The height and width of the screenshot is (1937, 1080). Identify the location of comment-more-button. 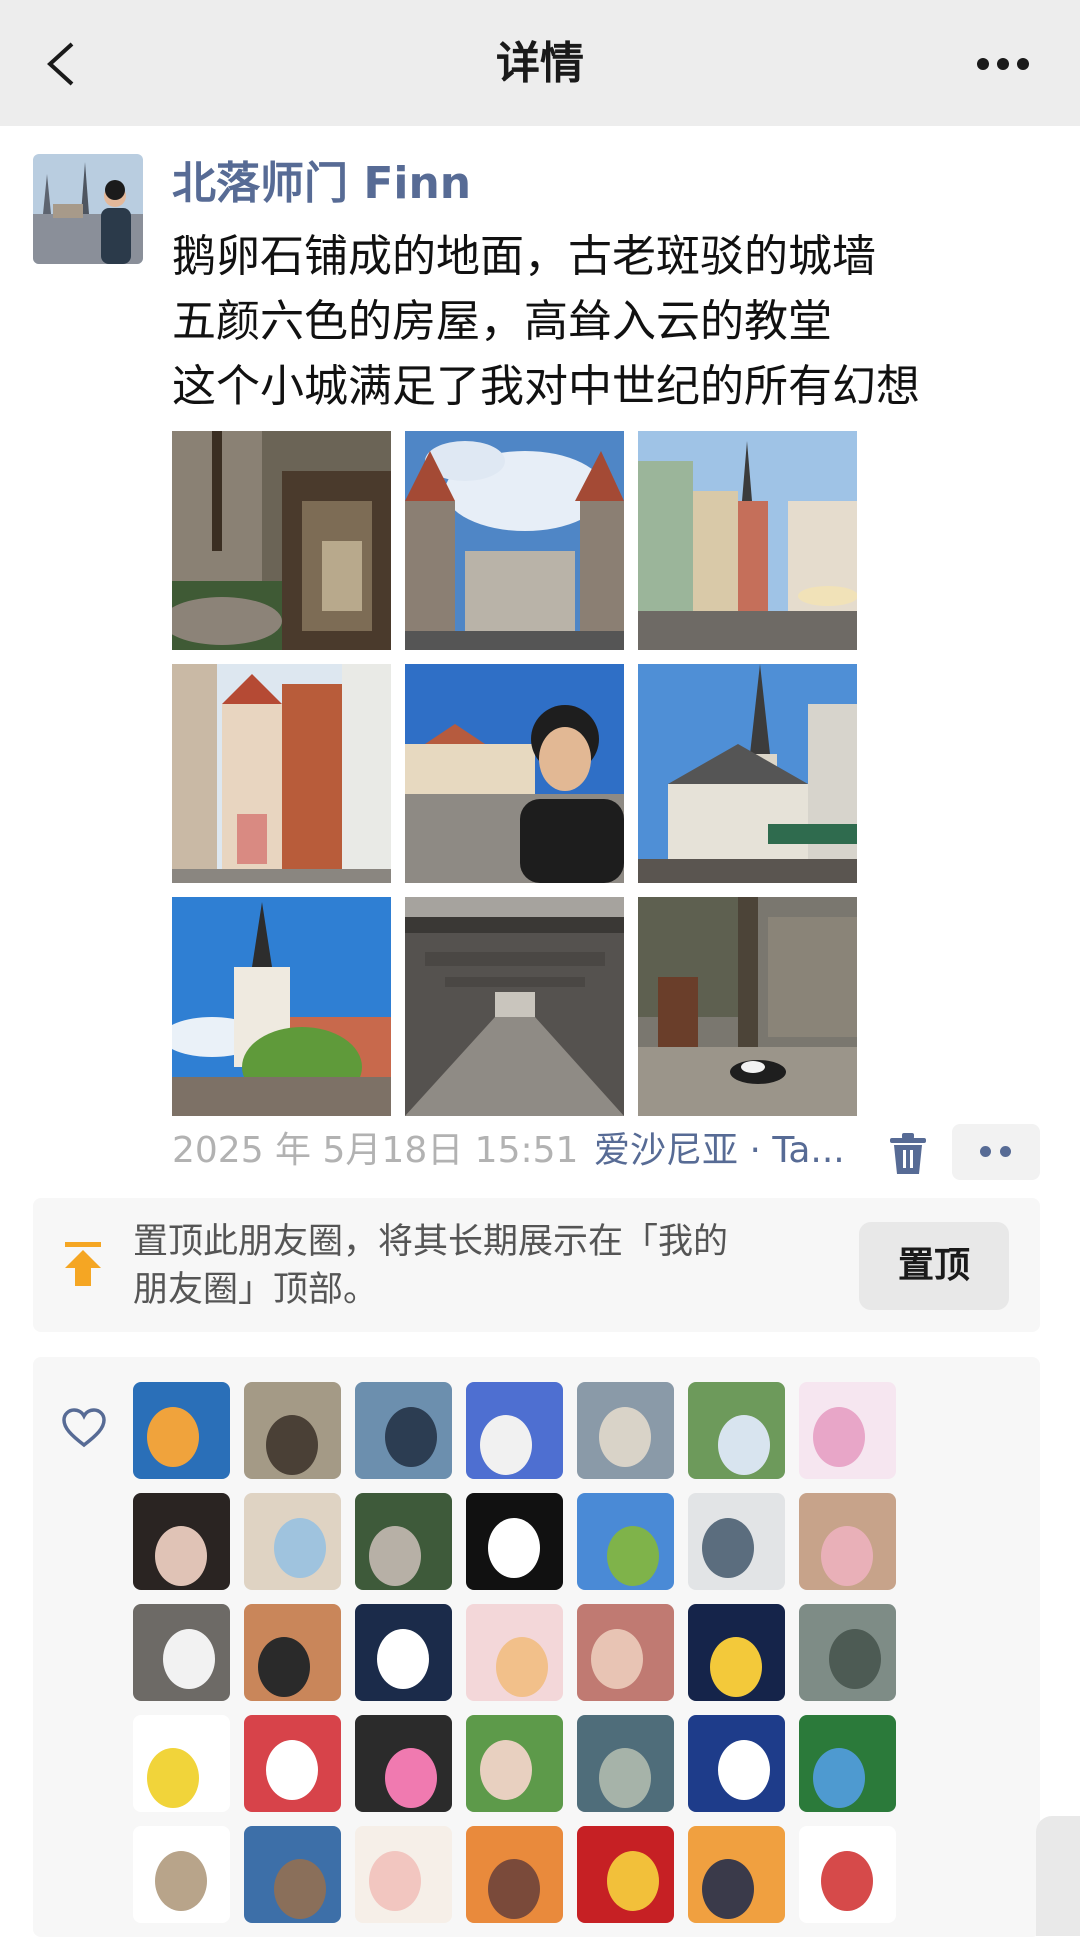
(996, 1152).